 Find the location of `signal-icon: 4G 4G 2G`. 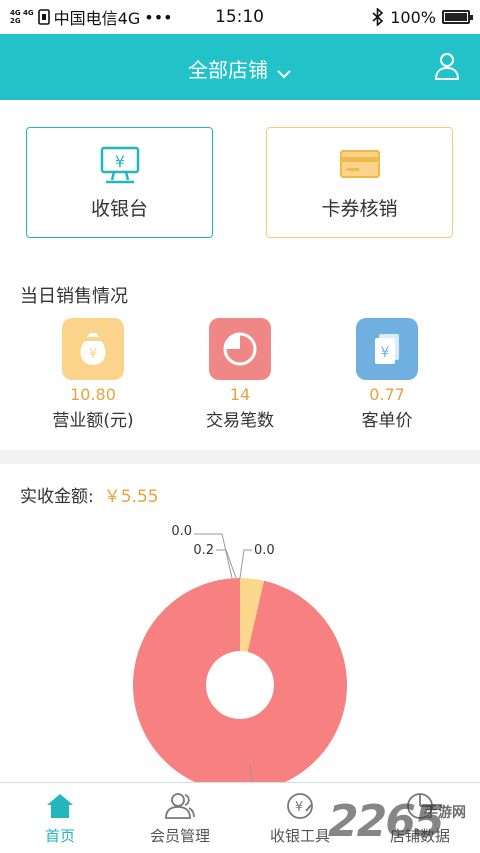

signal-icon: 4G 4G 2G is located at coordinates (22, 17).